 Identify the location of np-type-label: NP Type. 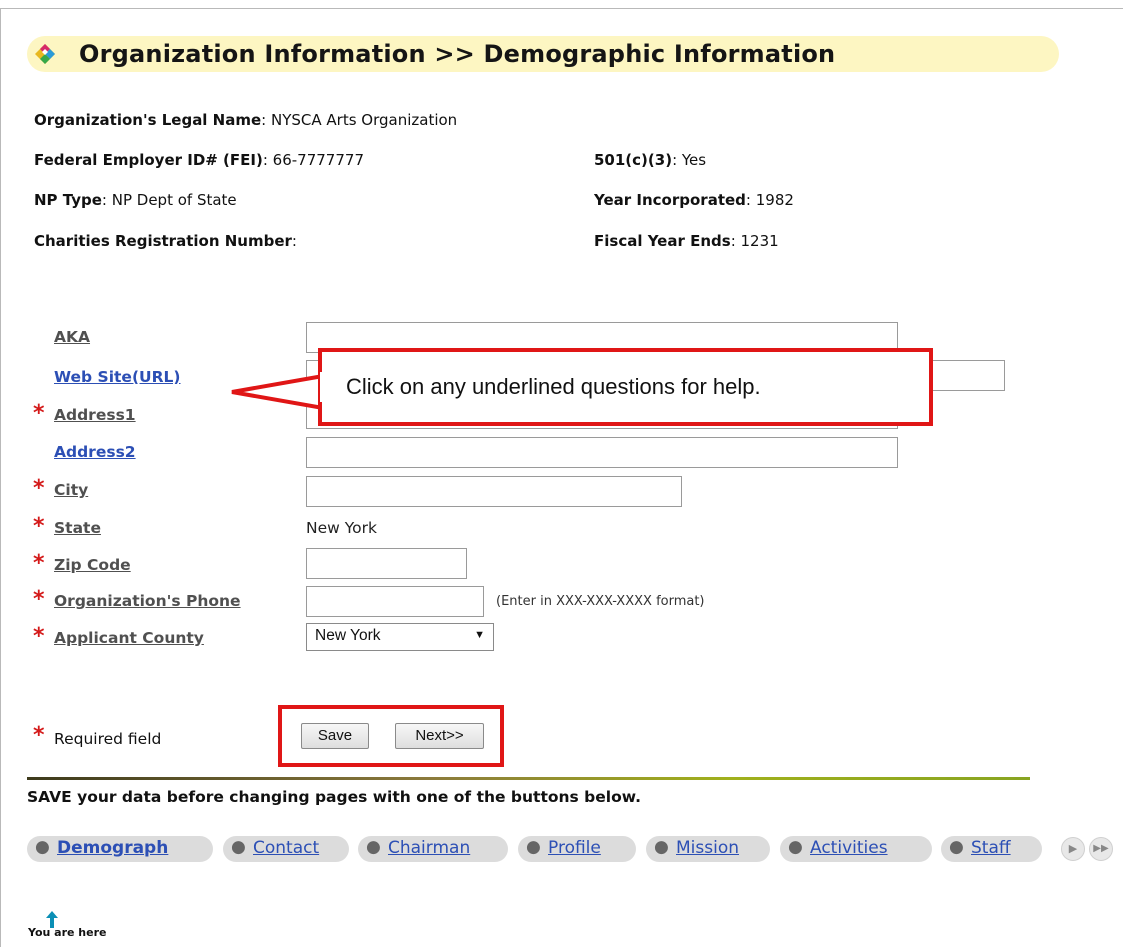
(68, 200).